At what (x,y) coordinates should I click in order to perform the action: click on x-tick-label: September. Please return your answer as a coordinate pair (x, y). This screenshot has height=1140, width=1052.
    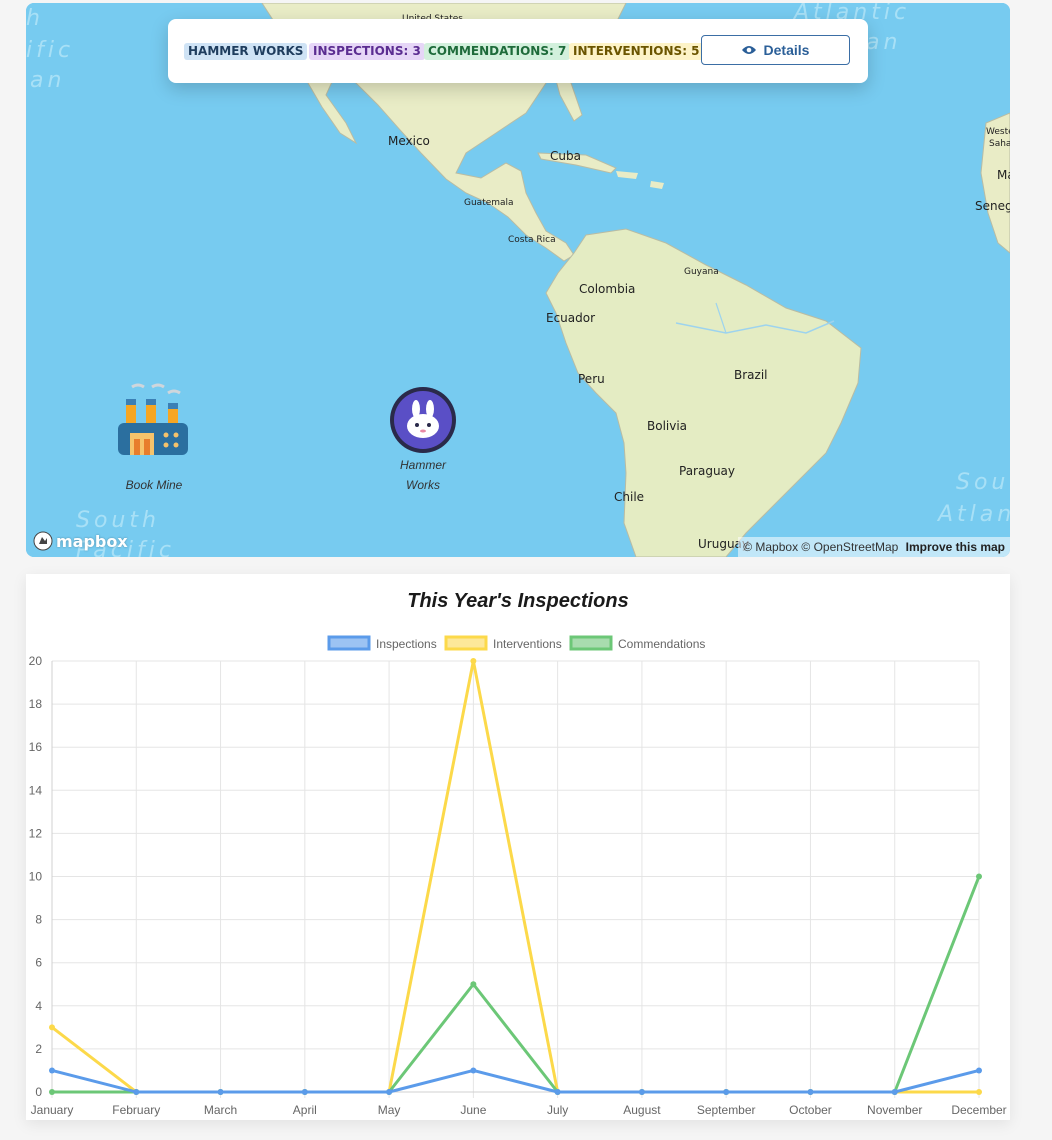
    Looking at the image, I should click on (726, 1110).